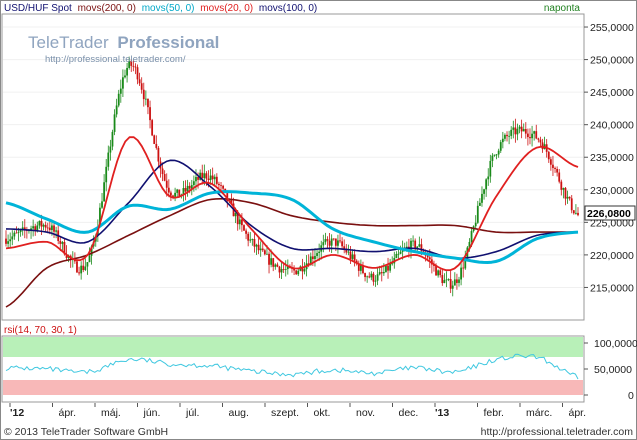 This screenshot has width=637, height=440. What do you see at coordinates (612, 28) in the screenshot?
I see `price-tick-label: 255,0000` at bounding box center [612, 28].